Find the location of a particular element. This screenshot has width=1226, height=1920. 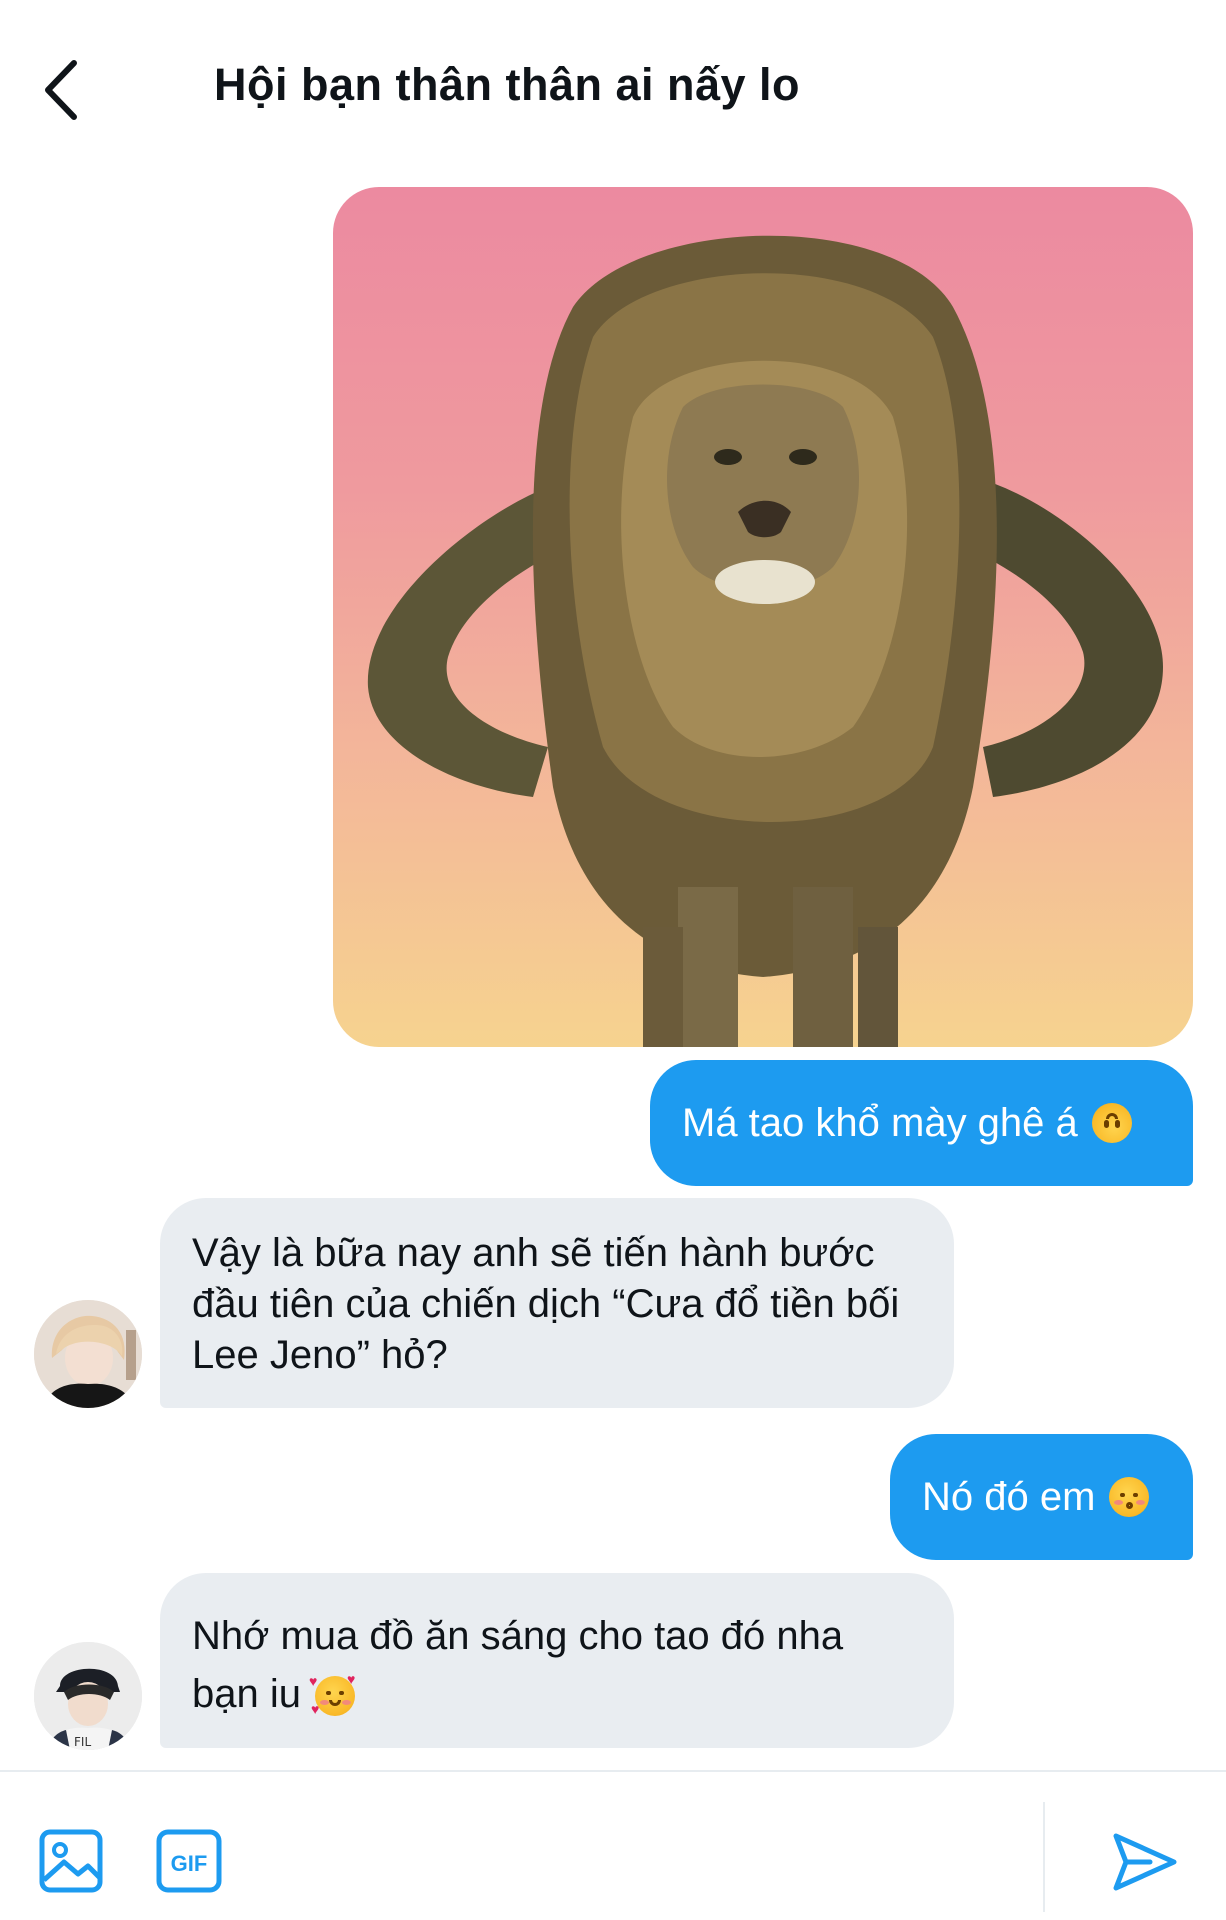

add-image-button is located at coordinates (71, 1861).